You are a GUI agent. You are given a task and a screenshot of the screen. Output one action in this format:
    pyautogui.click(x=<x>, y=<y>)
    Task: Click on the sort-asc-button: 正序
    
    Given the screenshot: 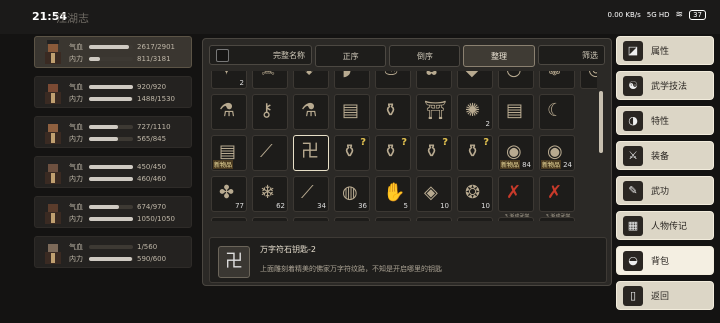 What is the action you would take?
    pyautogui.click(x=351, y=56)
    